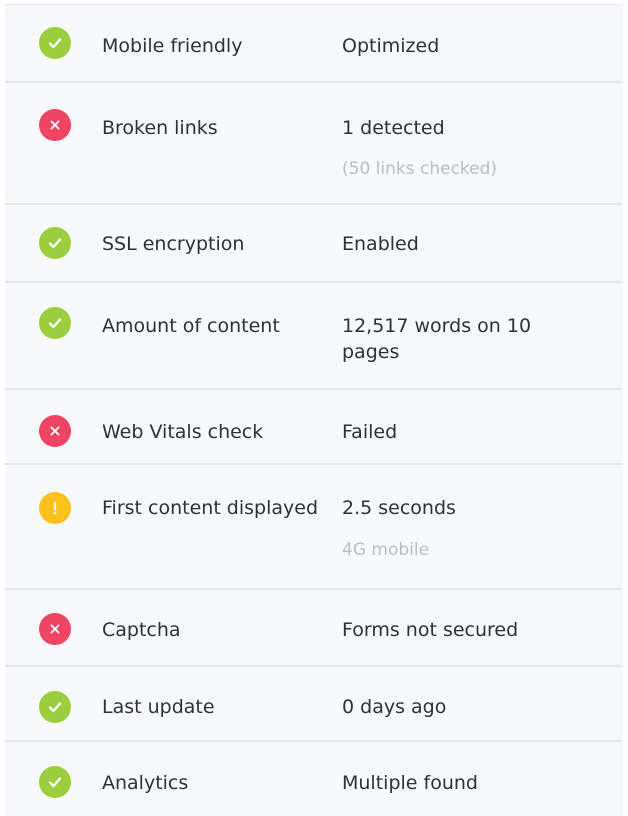  I want to click on check-label: Last update, so click(158, 707).